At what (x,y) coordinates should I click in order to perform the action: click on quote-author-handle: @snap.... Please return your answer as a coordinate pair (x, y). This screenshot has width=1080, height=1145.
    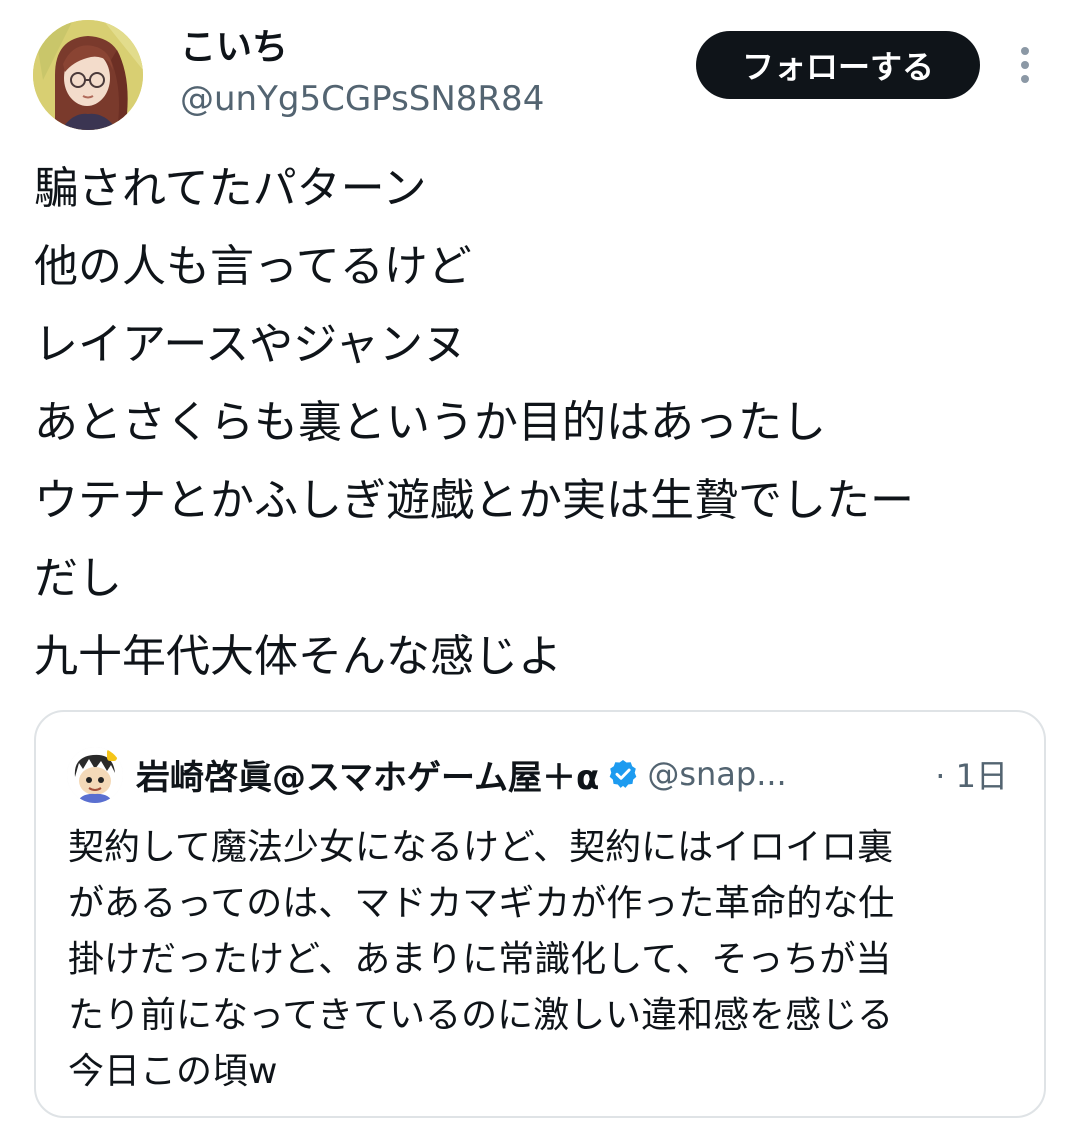
    Looking at the image, I should click on (716, 774).